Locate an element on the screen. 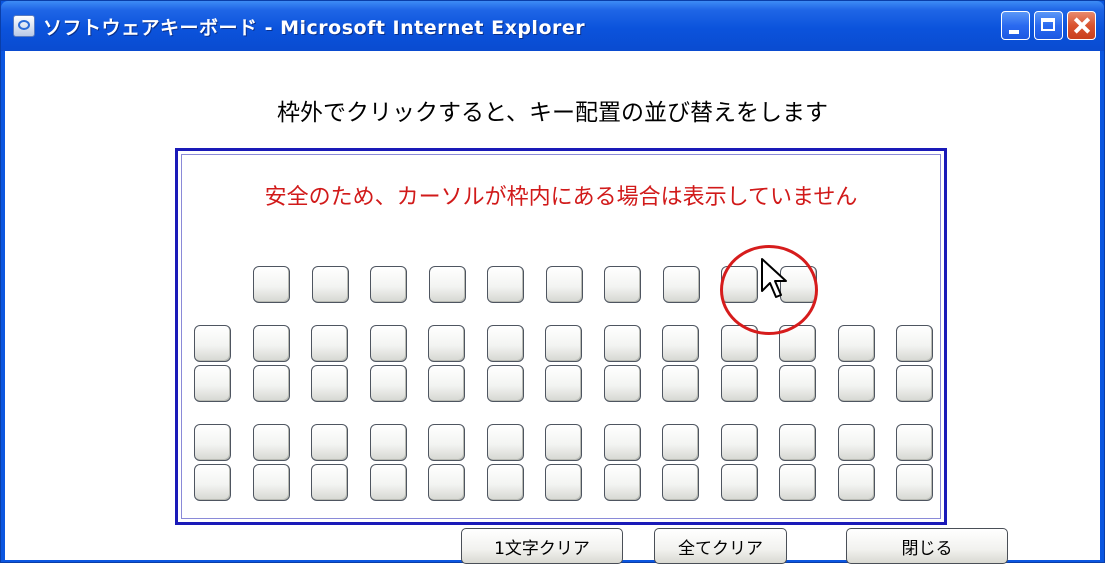  close-keyboard-button: 閉じる is located at coordinates (927, 546).